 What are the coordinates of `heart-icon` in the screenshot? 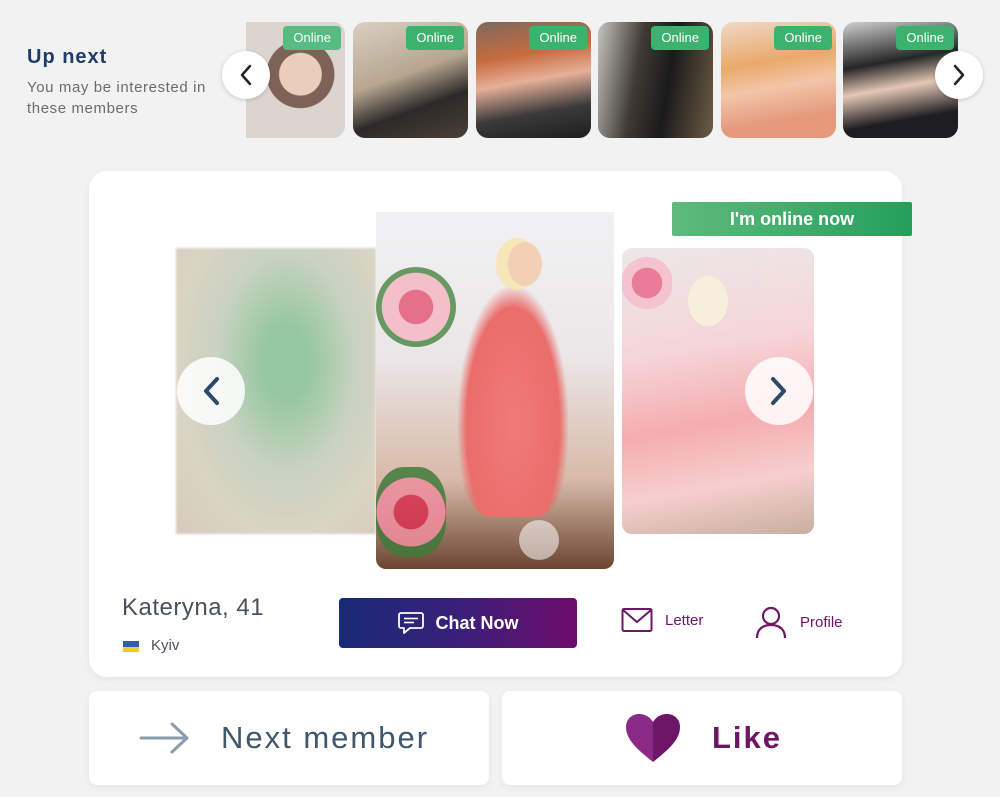 It's located at (653, 738).